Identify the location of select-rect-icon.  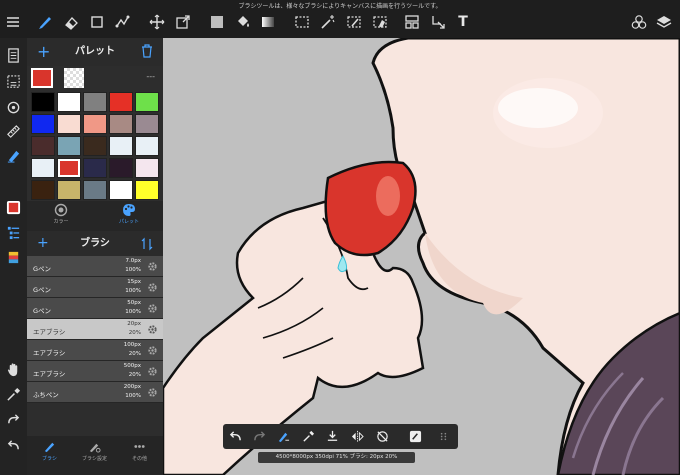
(302, 22).